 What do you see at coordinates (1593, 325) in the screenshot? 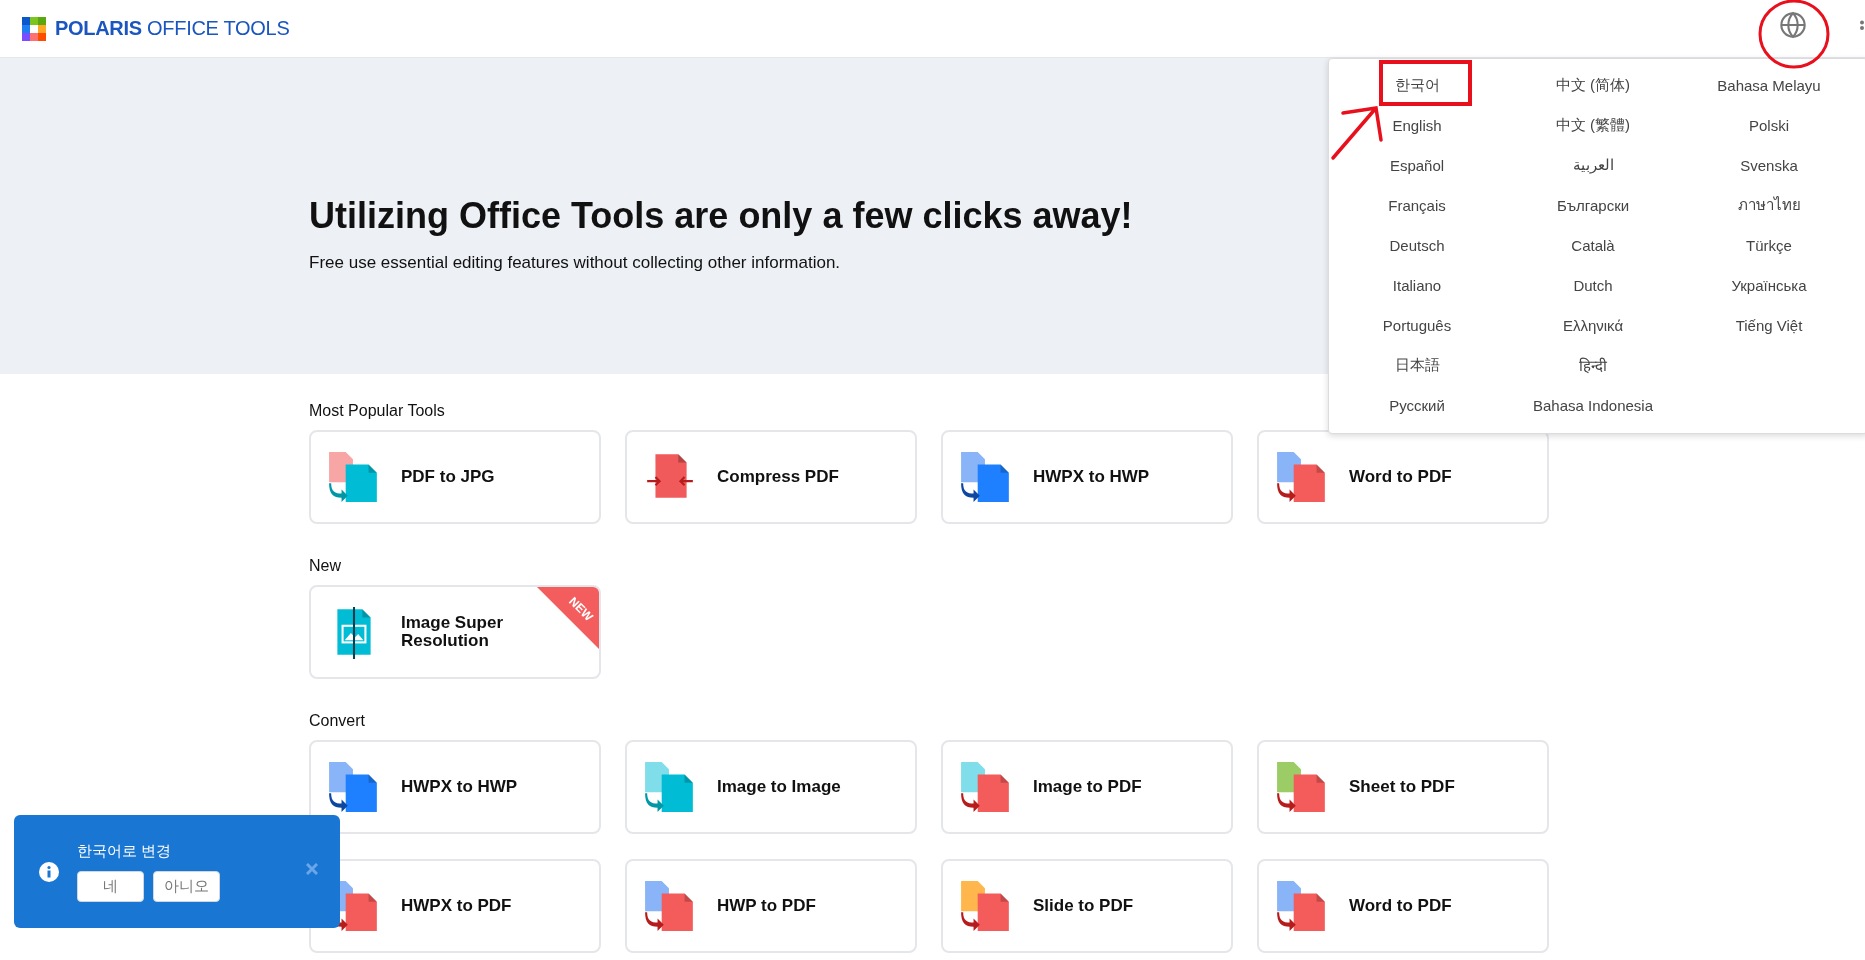
I see `language-option: Ελληνικά` at bounding box center [1593, 325].